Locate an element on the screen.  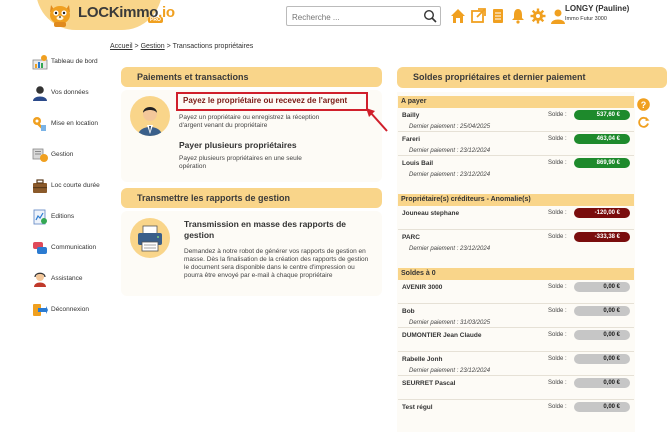
sidebar-item-label: Vos données is located at coordinates (70, 92).